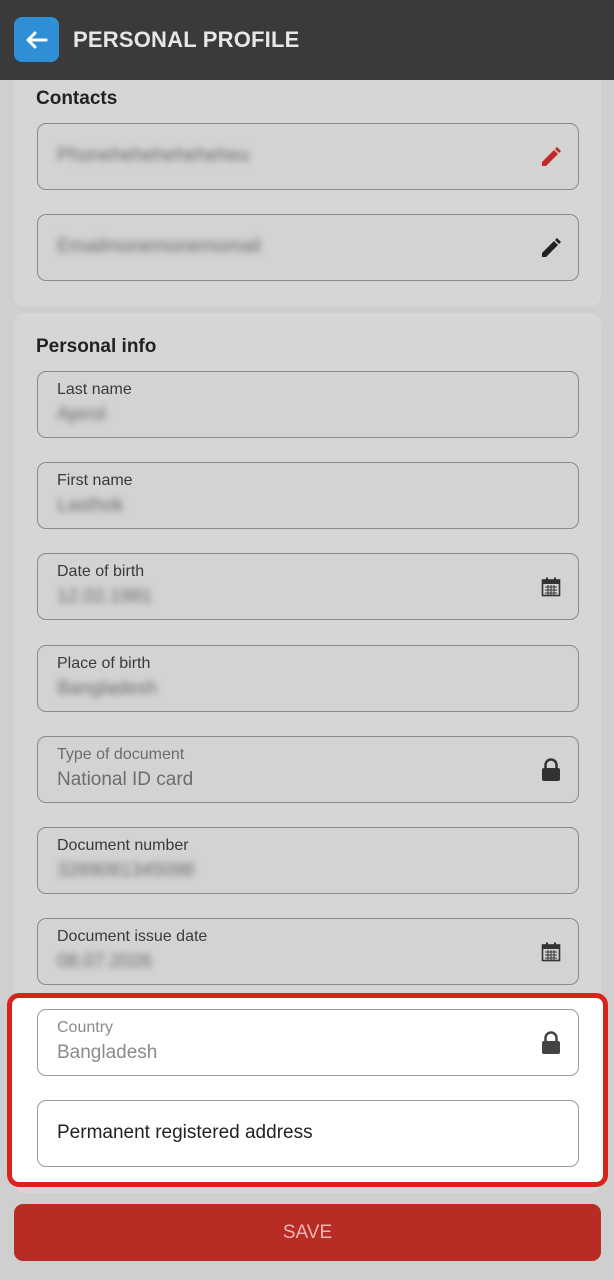 The height and width of the screenshot is (1280, 614). What do you see at coordinates (123, 845) in the screenshot?
I see `document-number-label: Document number` at bounding box center [123, 845].